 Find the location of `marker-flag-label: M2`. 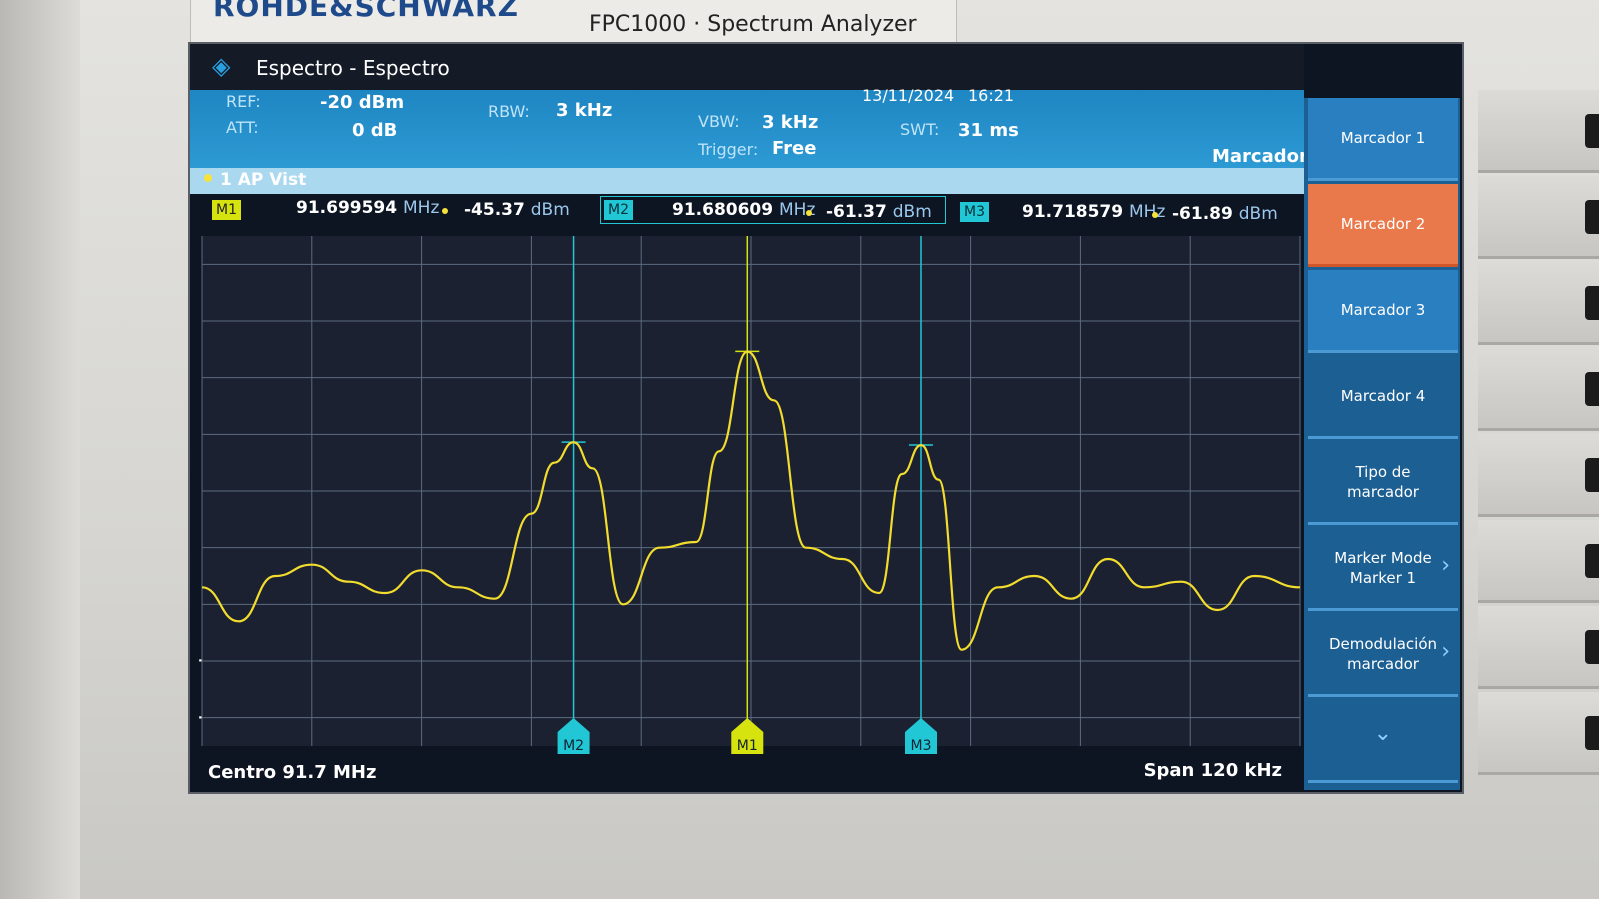

marker-flag-label: M2 is located at coordinates (573, 746).